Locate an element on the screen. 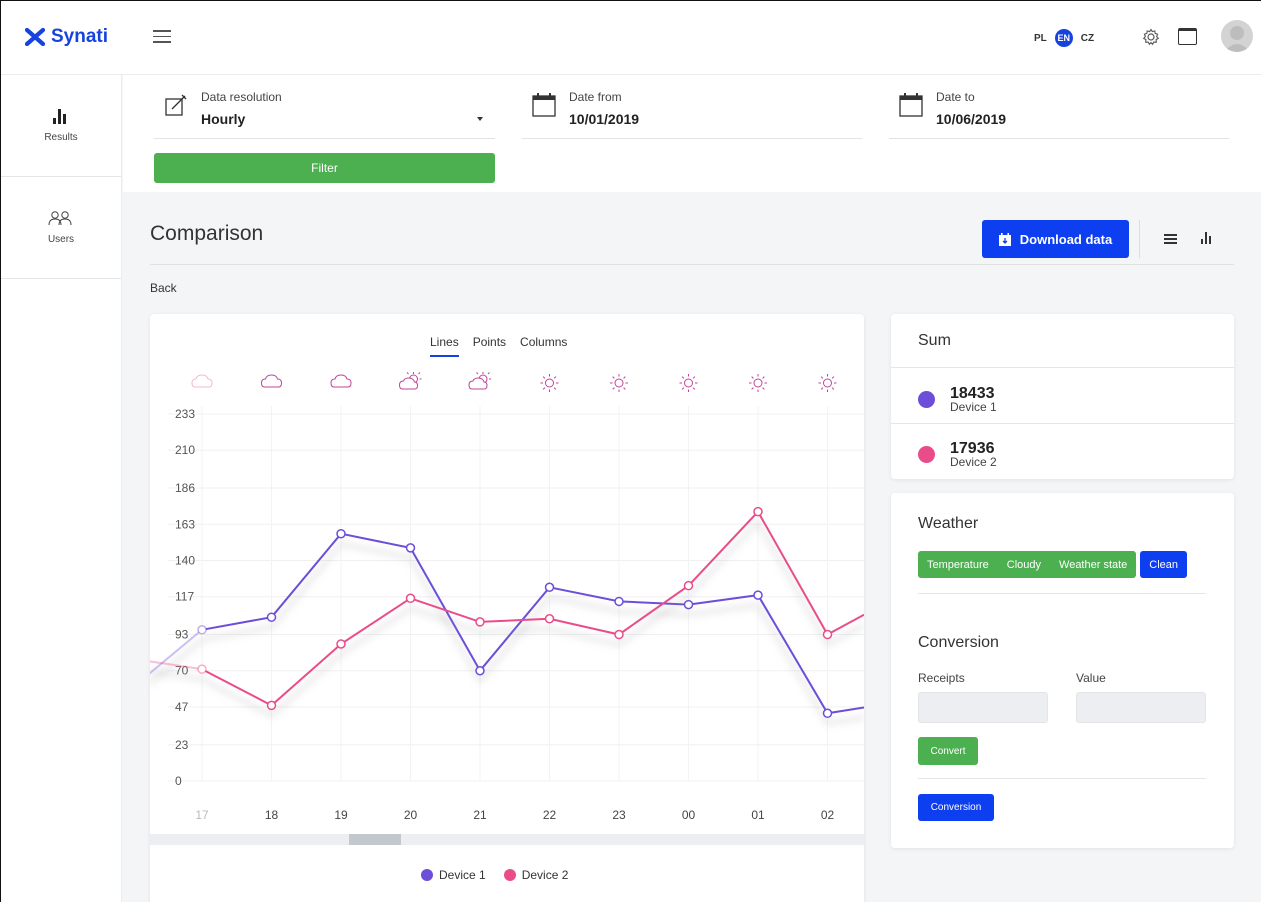  menu-icon is located at coordinates (162, 37).